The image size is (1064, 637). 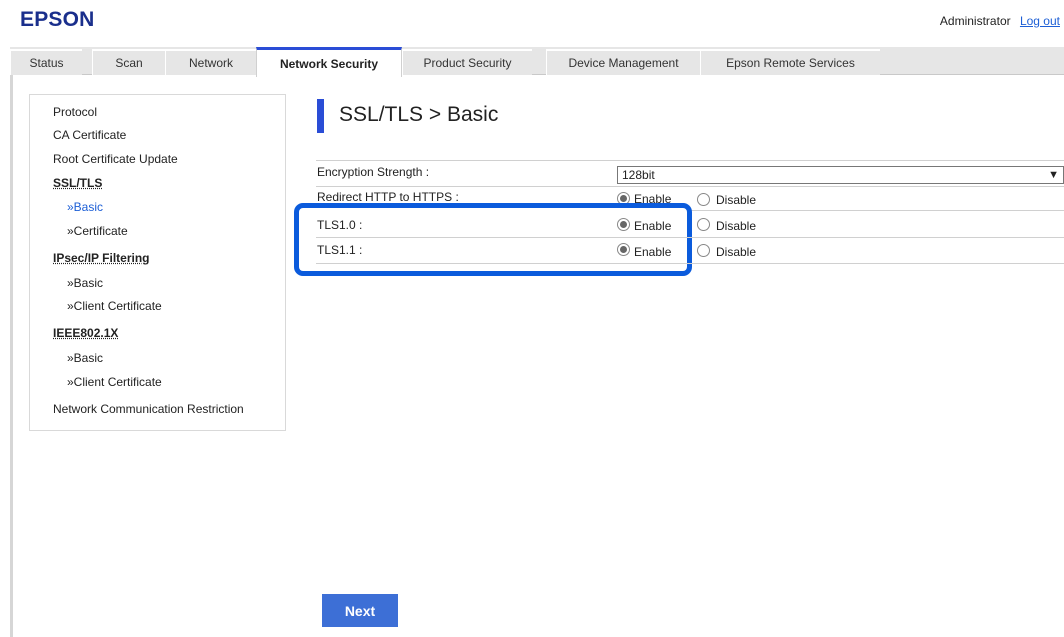 What do you see at coordinates (623, 249) in the screenshot?
I see `tls11-enable-radio` at bounding box center [623, 249].